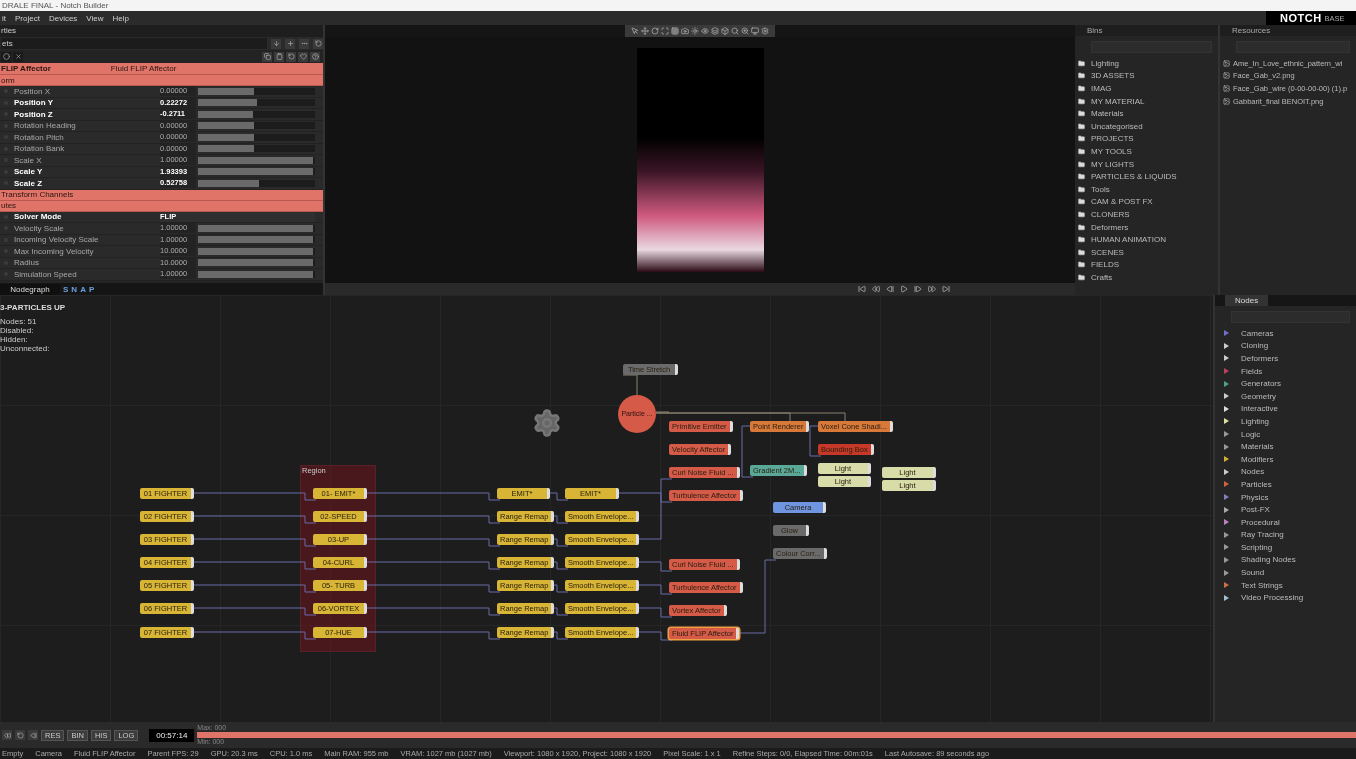 The height and width of the screenshot is (759, 1356). I want to click on snap-toggle: S, so click(66, 289).